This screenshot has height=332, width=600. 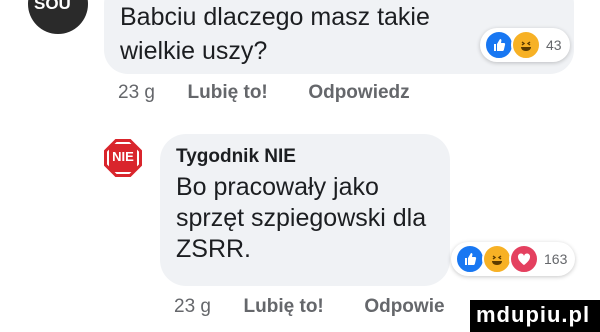 I want to click on reaction-count: 163, so click(x=556, y=259).